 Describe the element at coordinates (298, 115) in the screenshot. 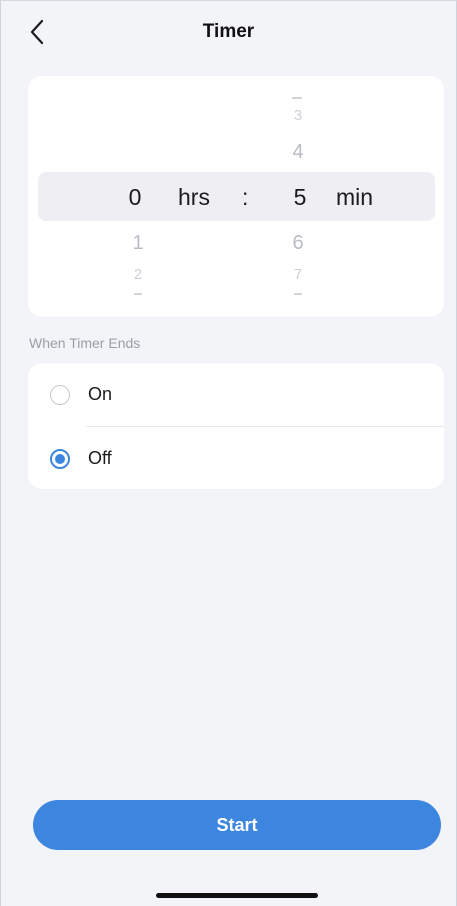

I see `minutes-option: 3` at that location.